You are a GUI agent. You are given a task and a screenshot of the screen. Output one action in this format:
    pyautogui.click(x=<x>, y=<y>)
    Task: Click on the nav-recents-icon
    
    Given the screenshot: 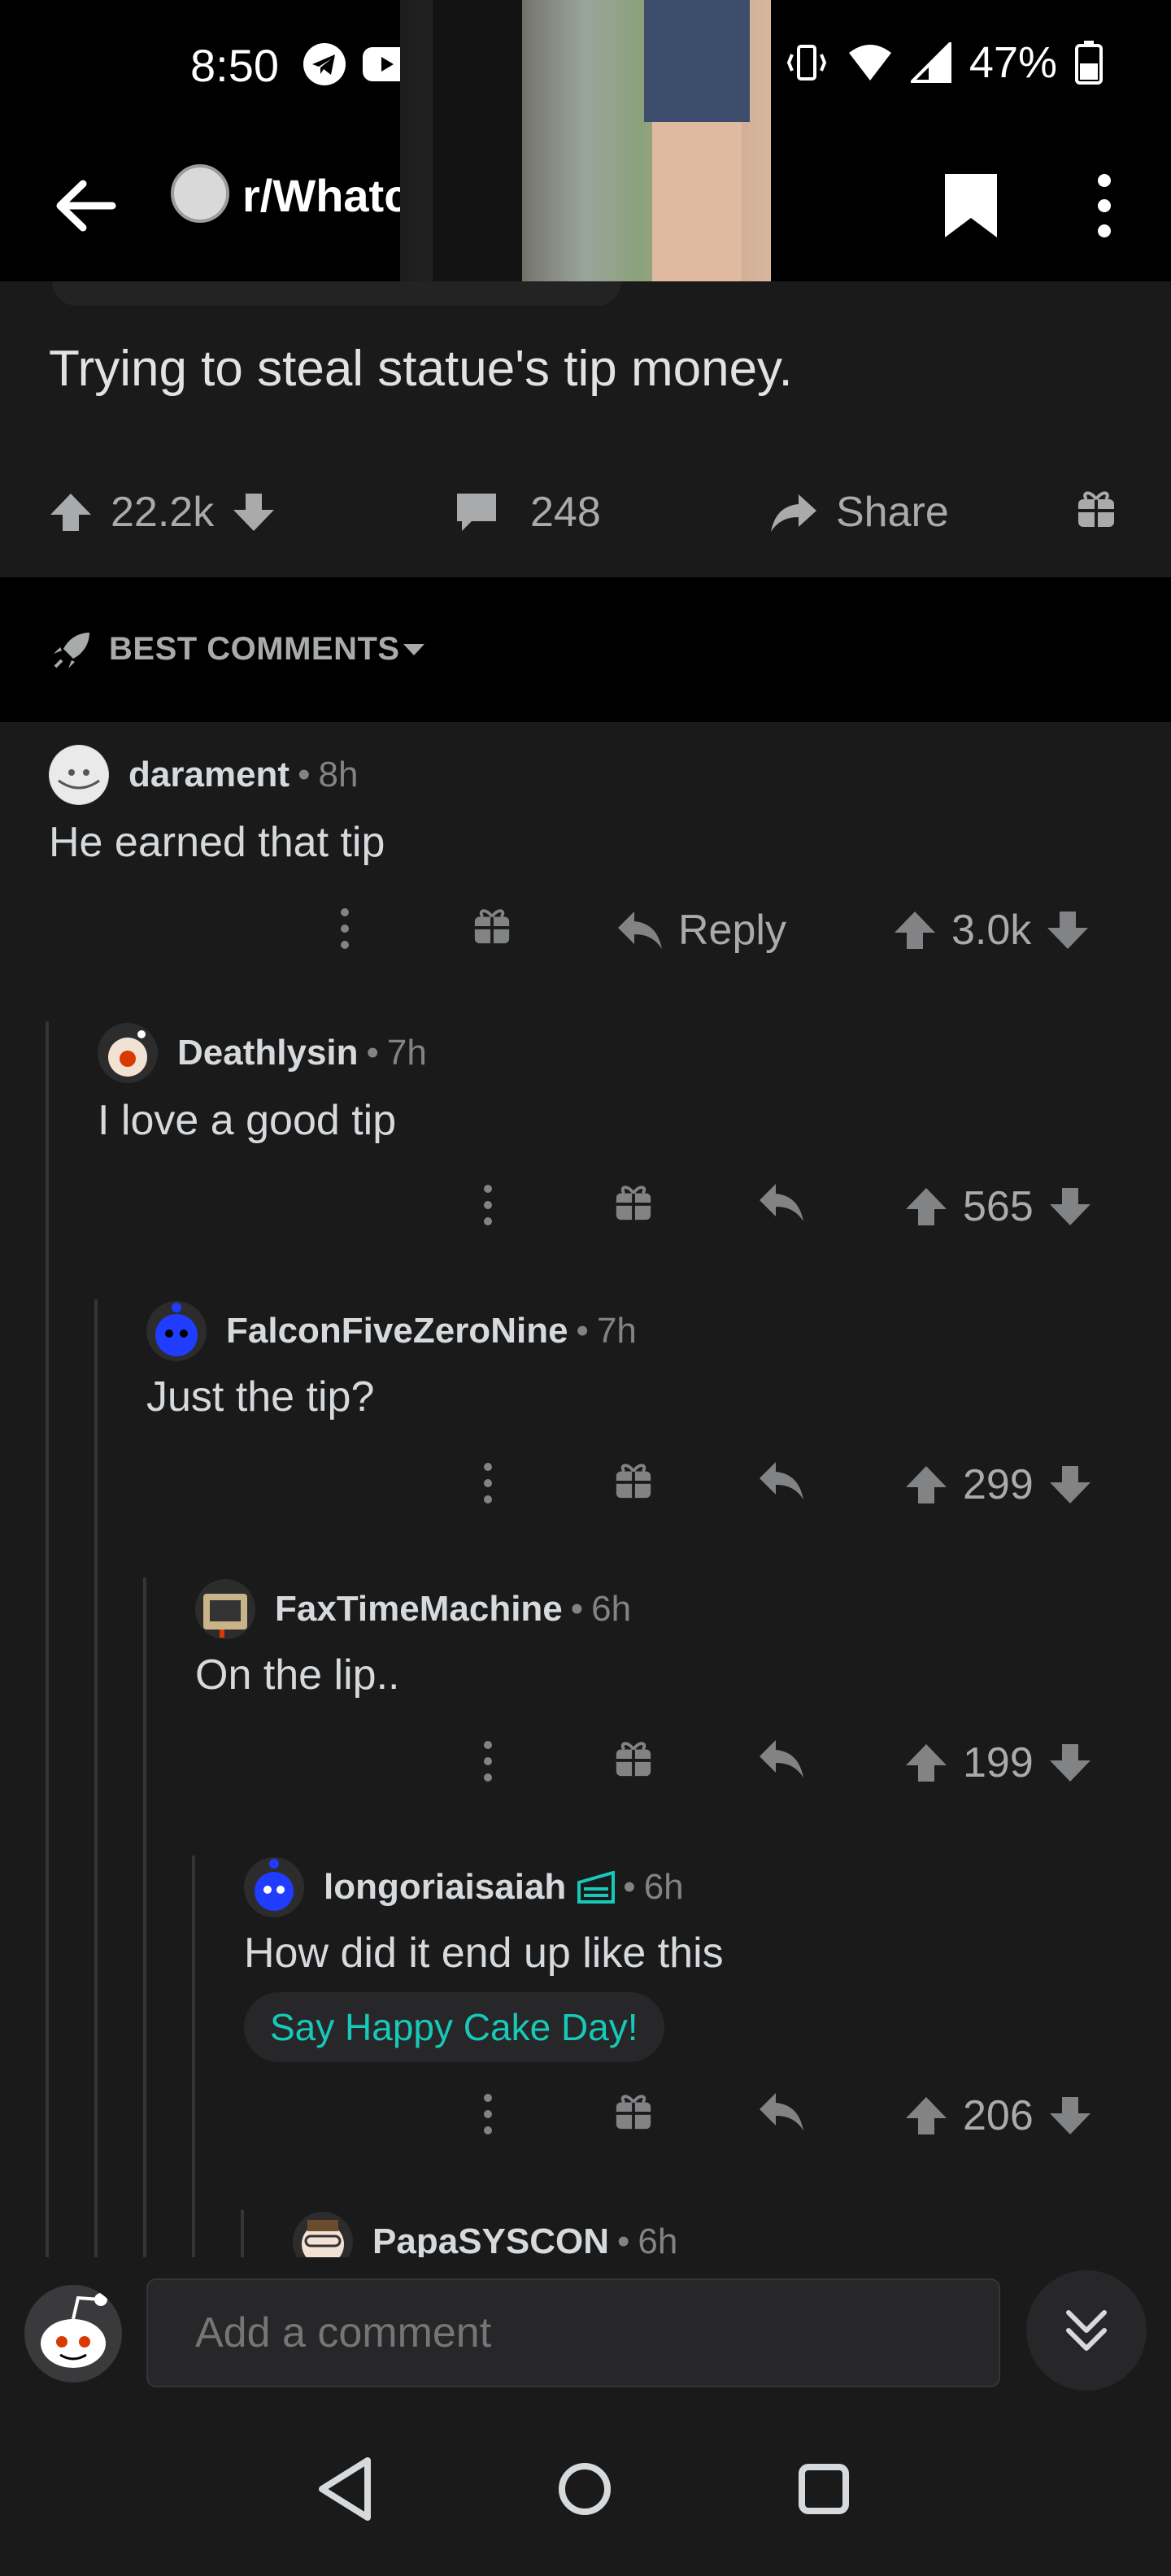 What is the action you would take?
    pyautogui.click(x=824, y=2489)
    